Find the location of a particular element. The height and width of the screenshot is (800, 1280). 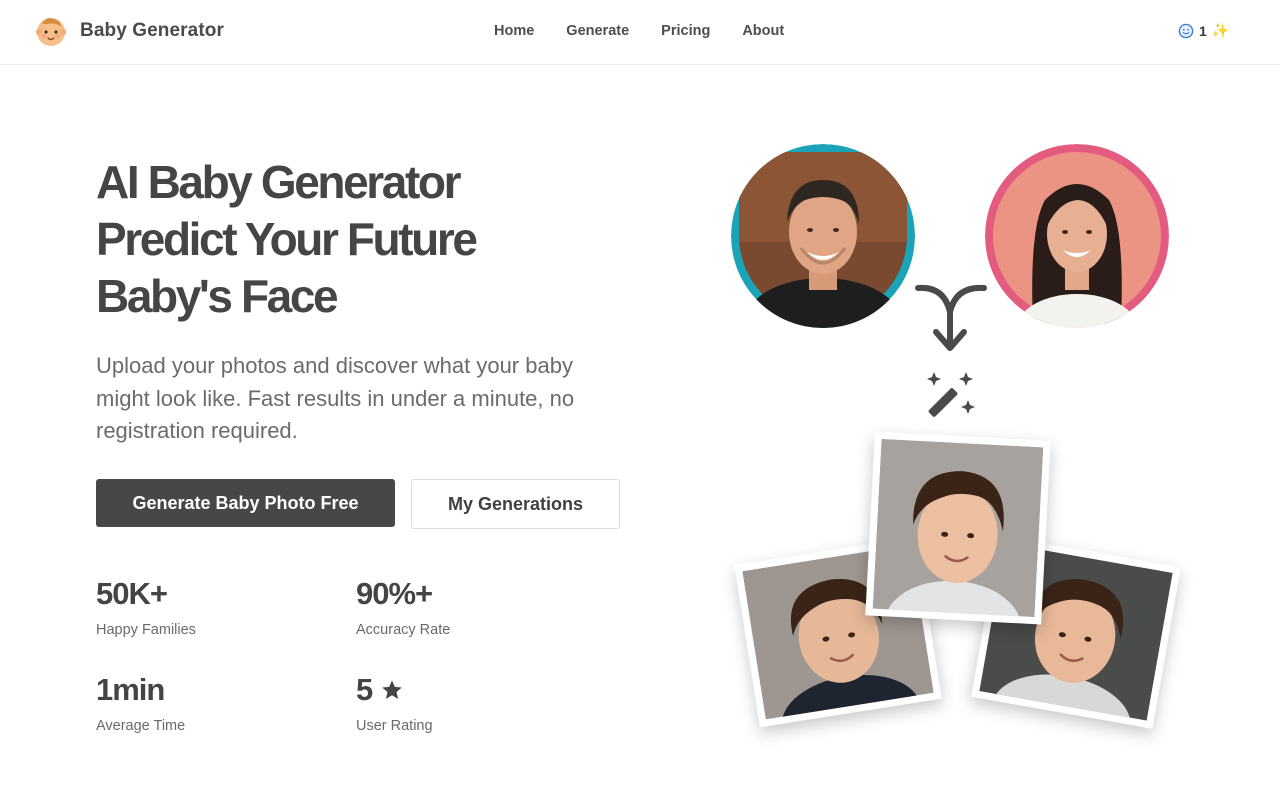

mother-portrait is located at coordinates (1077, 236).